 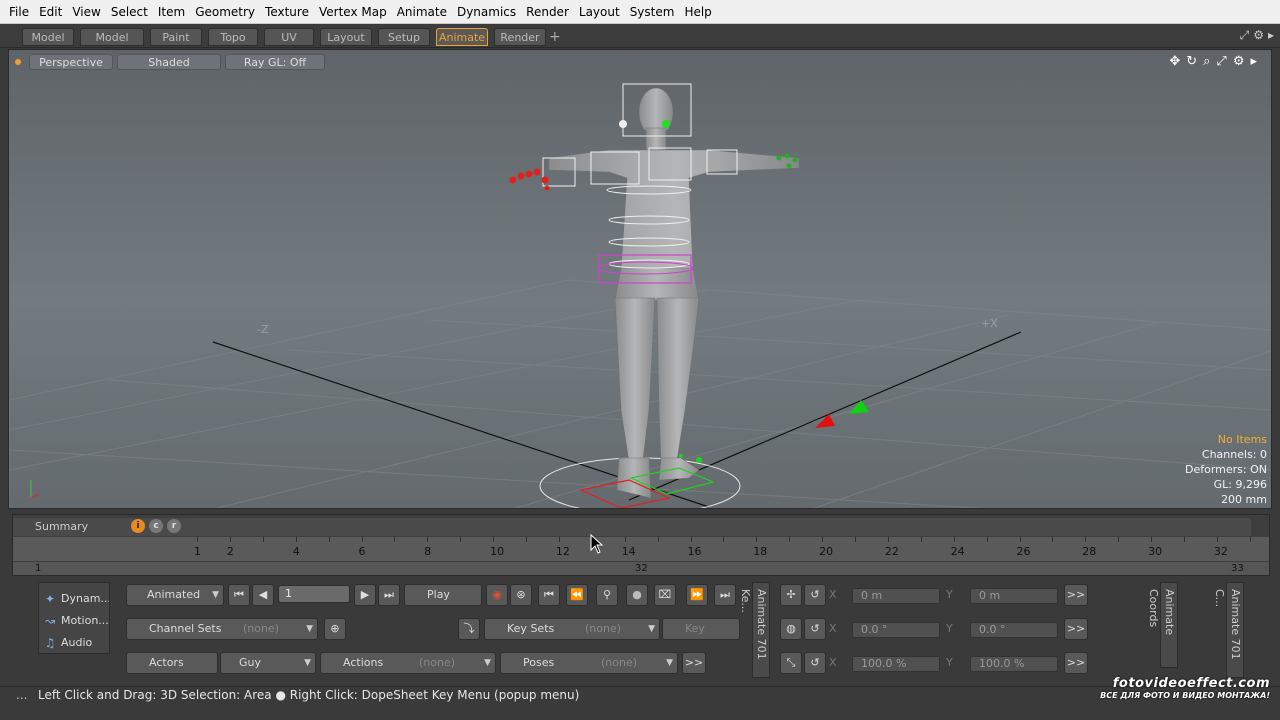 I want to click on channel-sets-dropdown: Channel Sets (none) ▼, so click(x=222, y=629).